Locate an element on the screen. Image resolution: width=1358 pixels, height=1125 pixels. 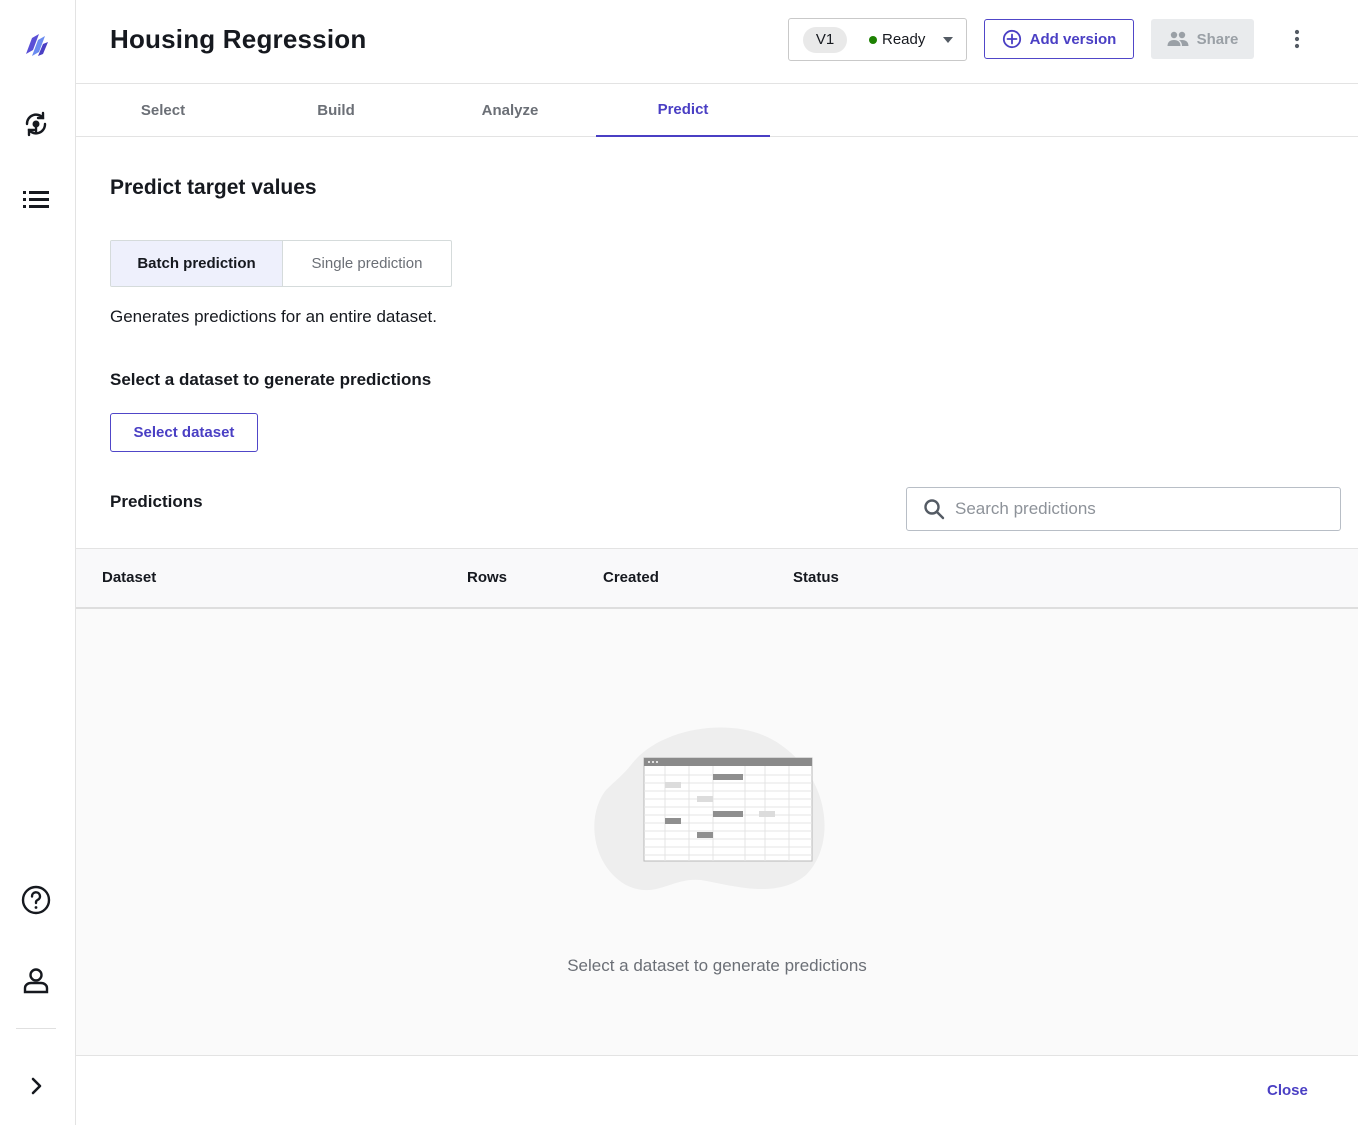
share-label: Share is located at coordinates (1217, 39).